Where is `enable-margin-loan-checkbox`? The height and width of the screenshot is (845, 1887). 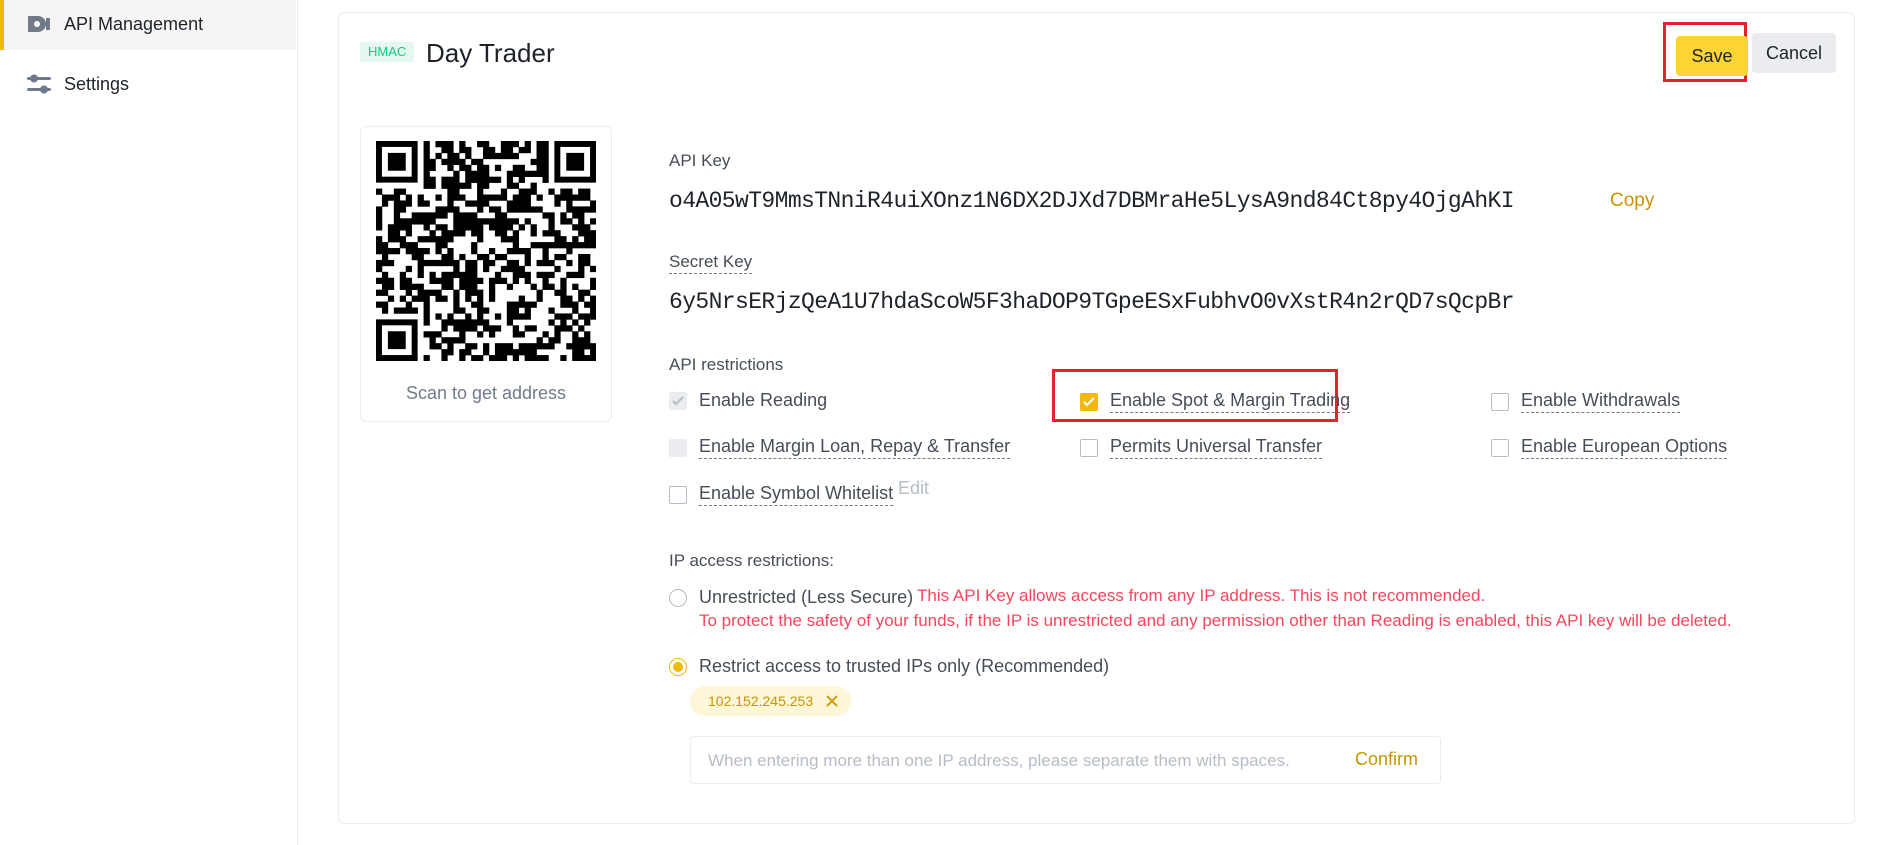
enable-margin-loan-checkbox is located at coordinates (678, 447).